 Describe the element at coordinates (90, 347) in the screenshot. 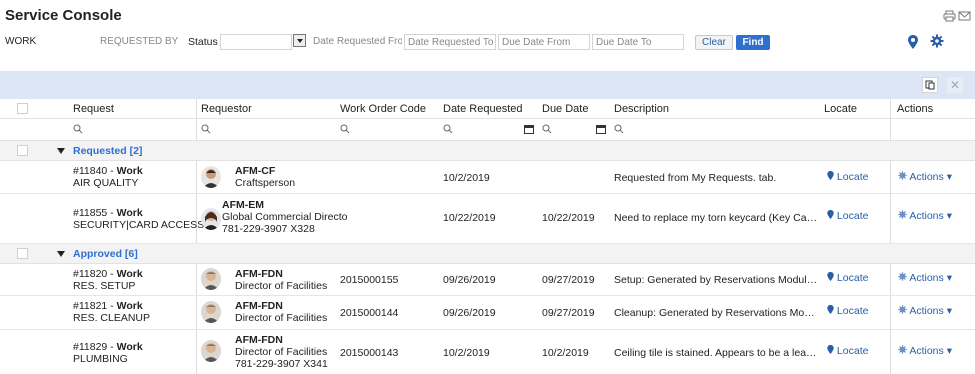

I see `request-number: #11829` at that location.